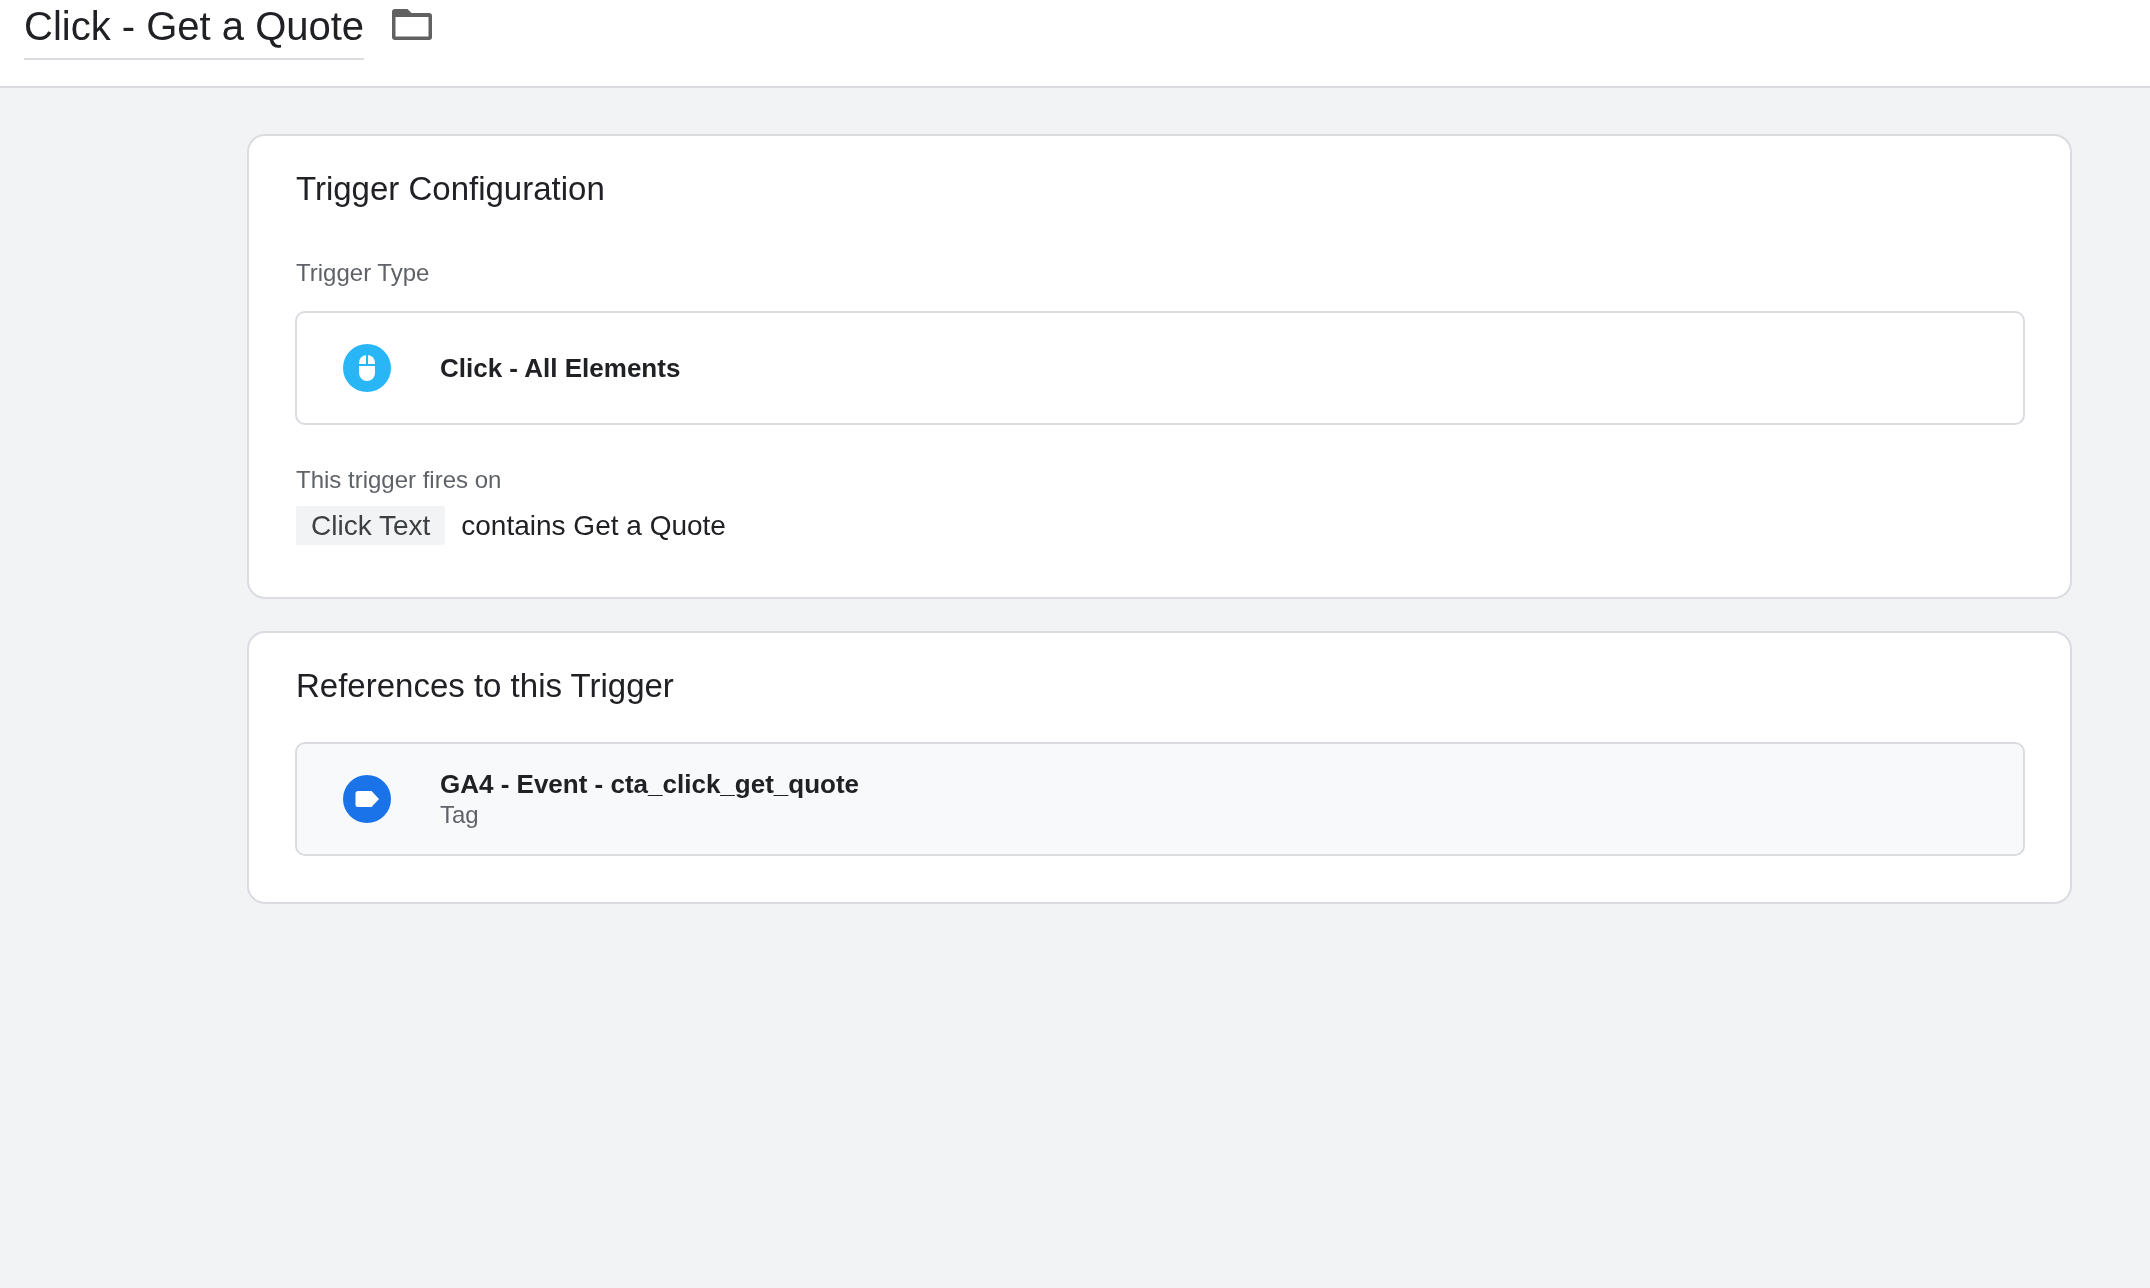 The image size is (2150, 1288). What do you see at coordinates (459, 815) in the screenshot?
I see `reference-type: Tag` at bounding box center [459, 815].